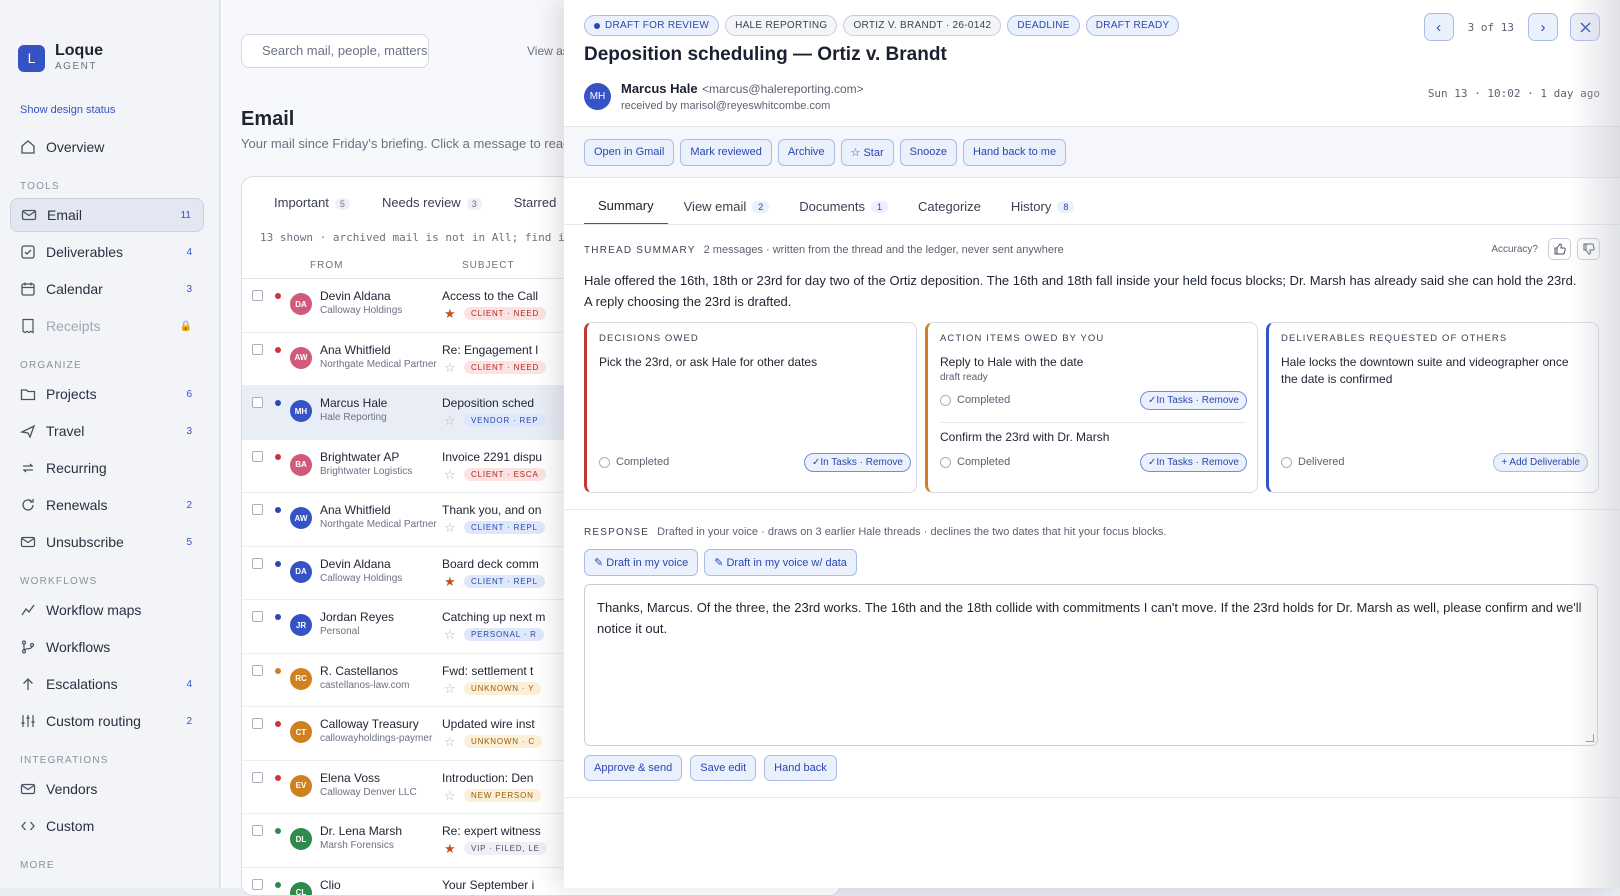 The width and height of the screenshot is (1620, 896). What do you see at coordinates (107, 684) in the screenshot?
I see `sidebar-item-escalations: Escalations4` at bounding box center [107, 684].